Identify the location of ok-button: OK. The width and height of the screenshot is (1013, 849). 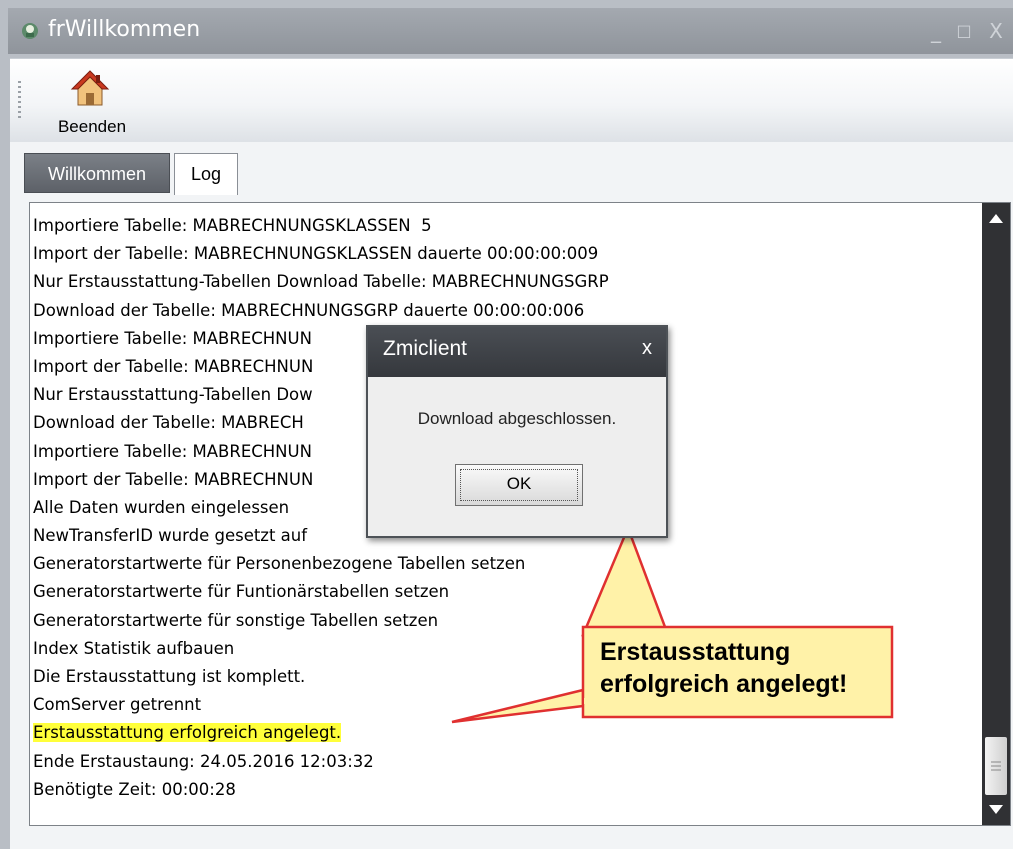
(519, 485).